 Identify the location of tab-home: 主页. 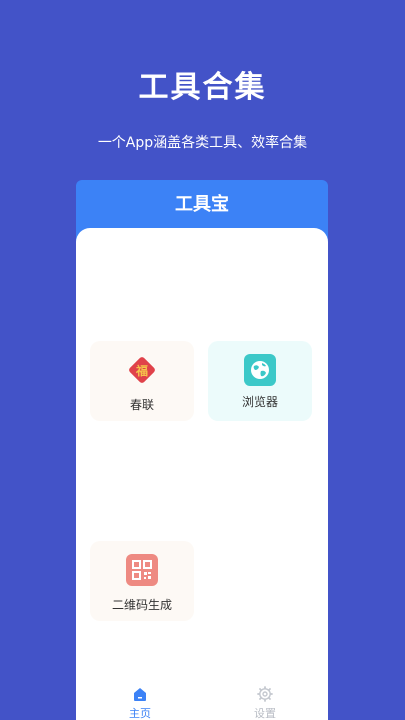
(140, 702).